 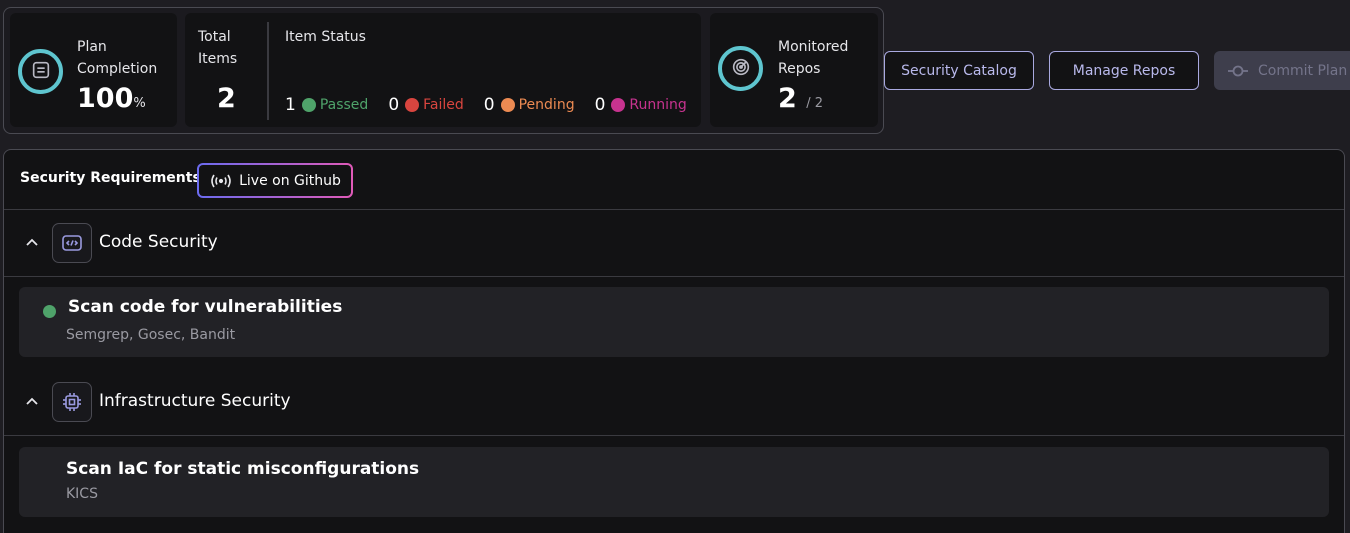 I want to click on pending-count: 0, so click(x=489, y=105).